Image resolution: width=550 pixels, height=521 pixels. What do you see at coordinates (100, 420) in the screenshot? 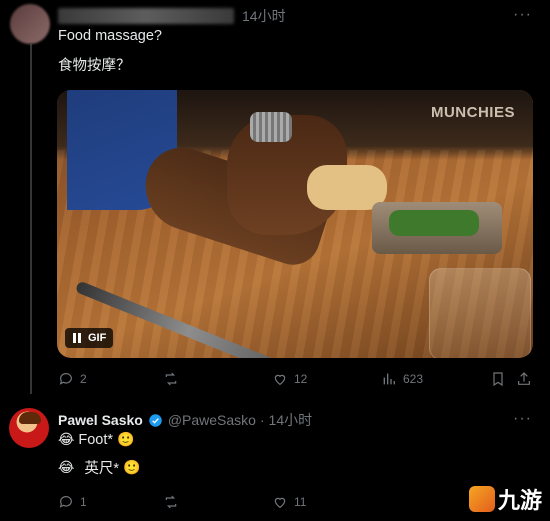
I see `reply-author-name: Pawel Sasko` at bounding box center [100, 420].